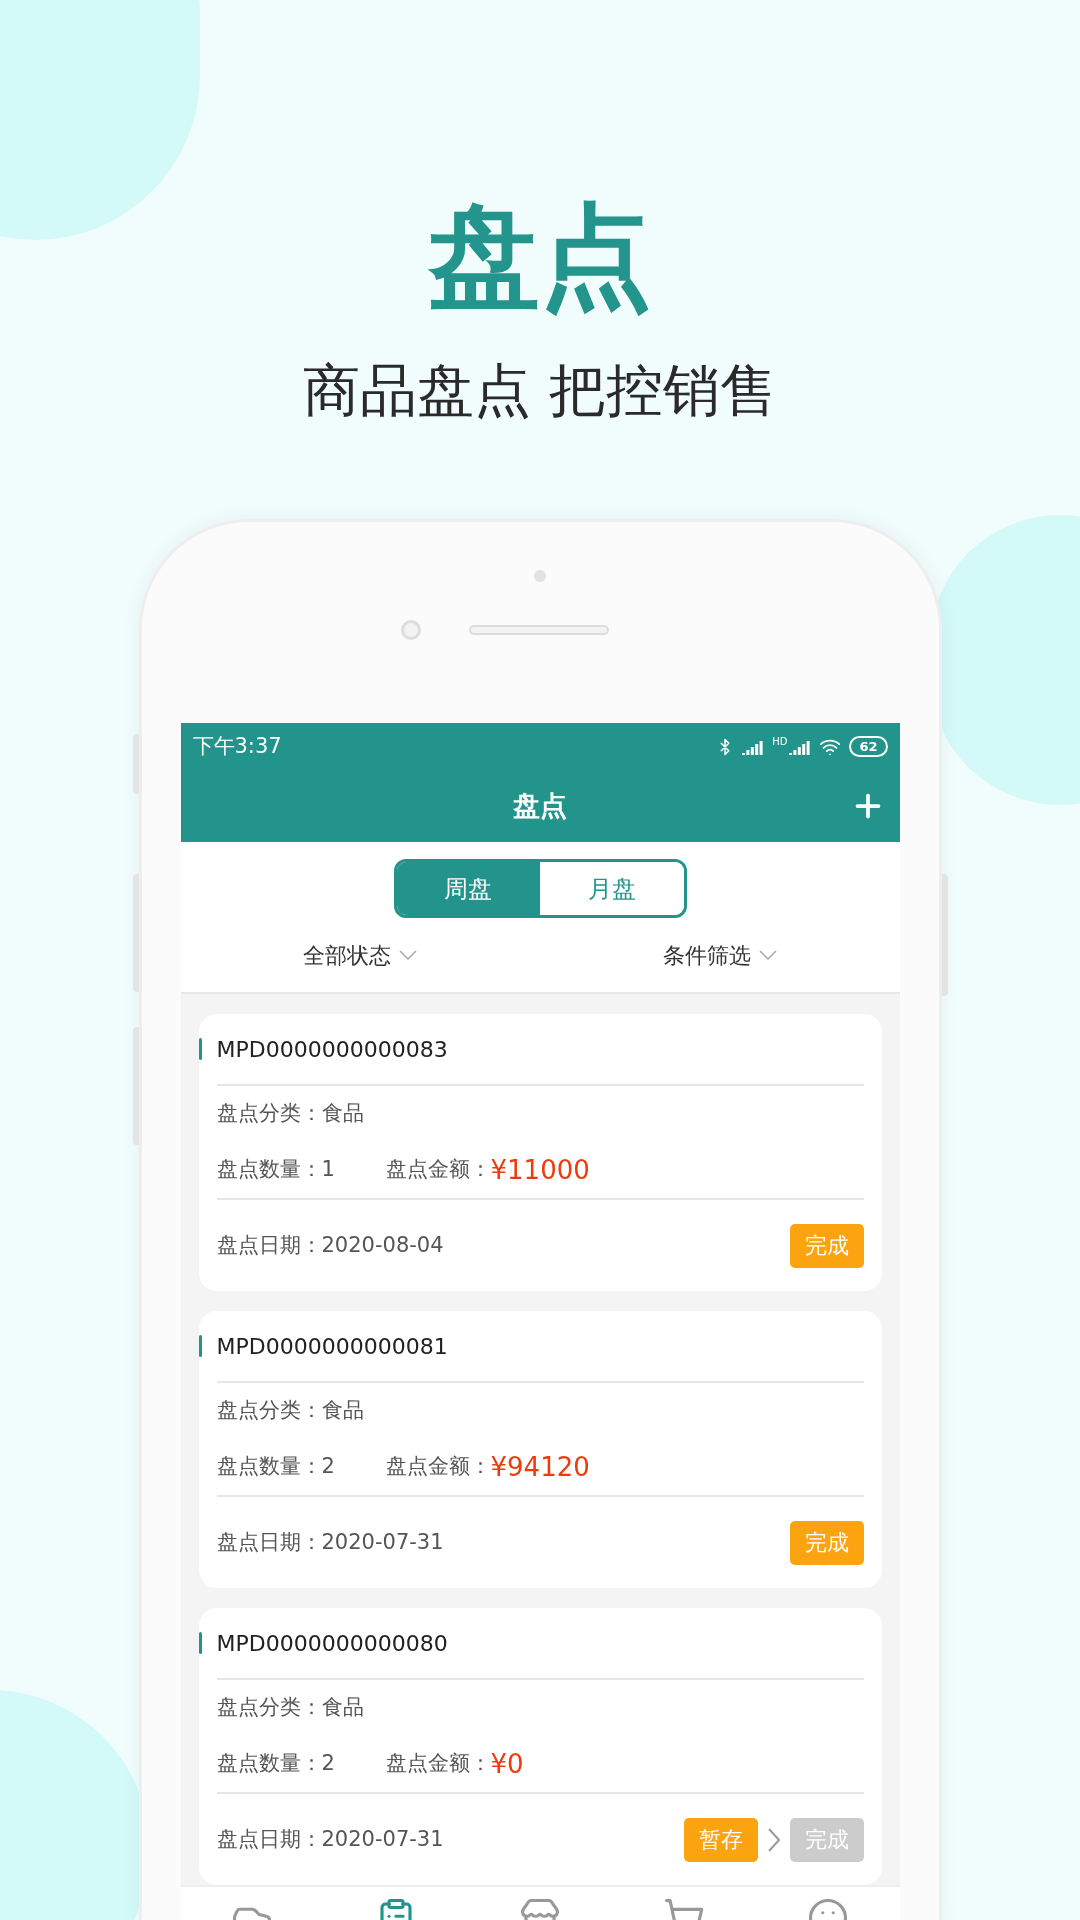 This screenshot has height=1920, width=1080. What do you see at coordinates (382, 1245) in the screenshot?
I see `date-value: 2020-08-04` at bounding box center [382, 1245].